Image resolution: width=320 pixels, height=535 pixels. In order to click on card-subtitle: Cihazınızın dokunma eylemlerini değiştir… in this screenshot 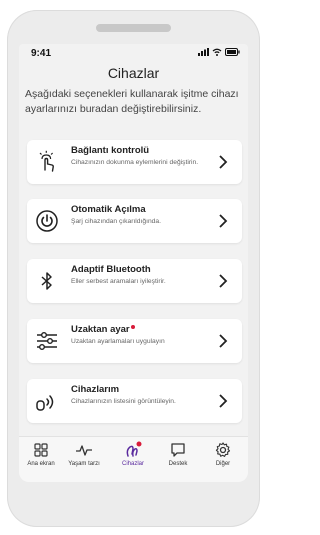, I will do `click(135, 162)`.